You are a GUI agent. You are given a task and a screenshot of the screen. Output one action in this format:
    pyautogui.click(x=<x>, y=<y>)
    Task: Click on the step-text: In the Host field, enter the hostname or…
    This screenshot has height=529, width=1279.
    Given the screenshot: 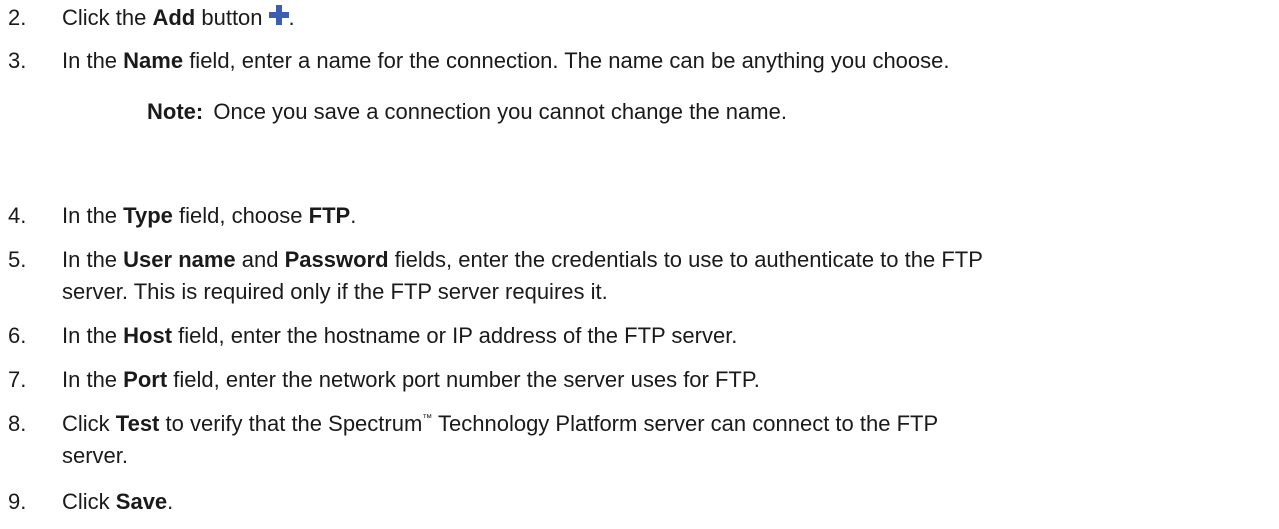 What is the action you would take?
    pyautogui.click(x=400, y=335)
    